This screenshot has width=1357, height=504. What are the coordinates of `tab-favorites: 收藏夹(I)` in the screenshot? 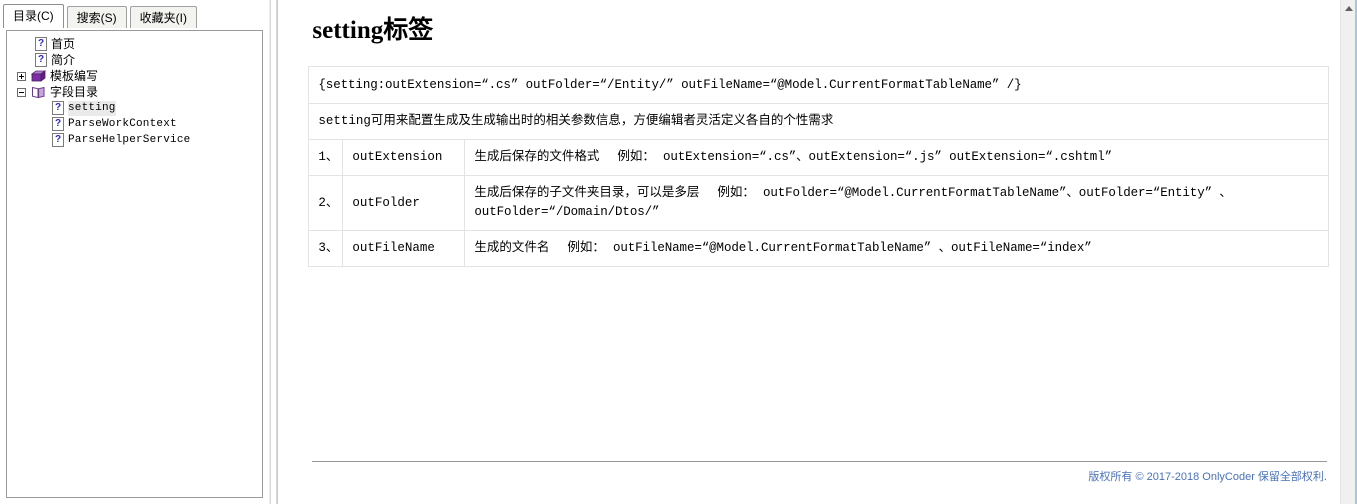 It's located at (163, 17).